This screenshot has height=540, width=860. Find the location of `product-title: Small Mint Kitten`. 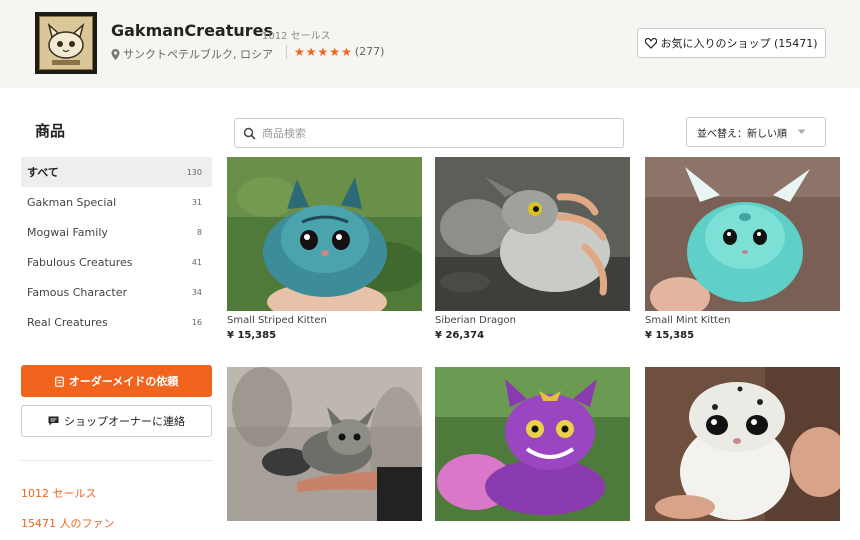

product-title: Small Mint Kitten is located at coordinates (742, 322).